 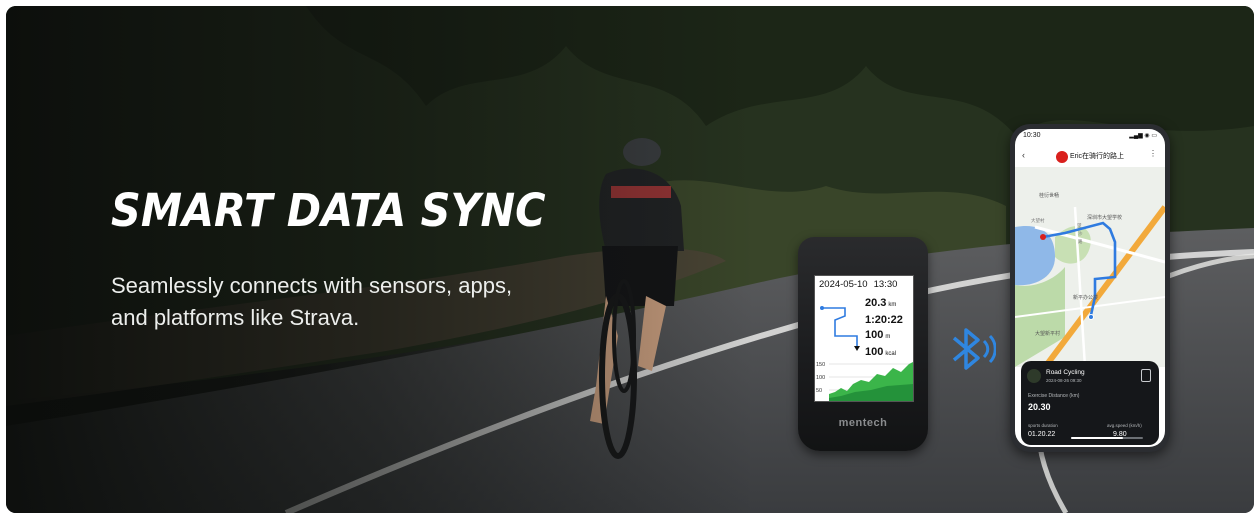 What do you see at coordinates (1043, 425) in the screenshot?
I see `duration-label: sports duration` at bounding box center [1043, 425].